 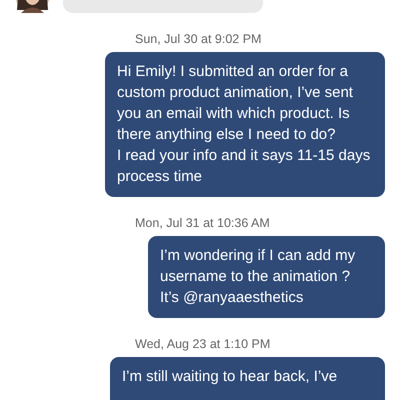 What do you see at coordinates (198, 39) in the screenshot?
I see `message-timestamp: Sun, Jul 30 at 9:02 PM` at bounding box center [198, 39].